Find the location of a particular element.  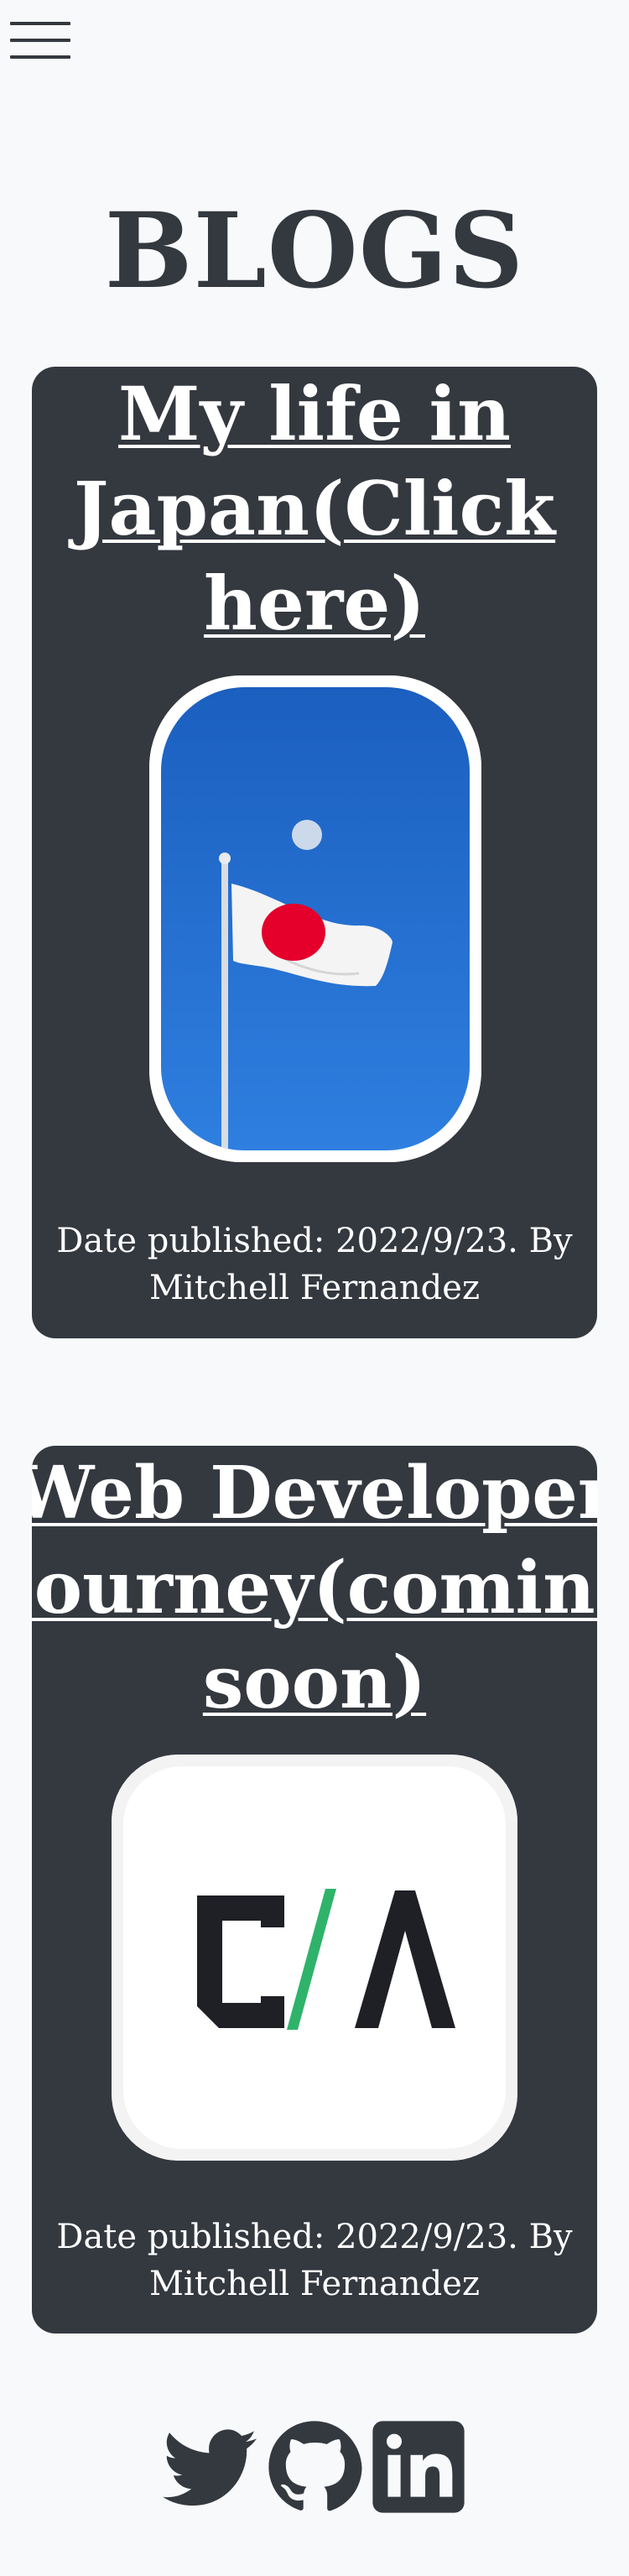

blog-title-link: Web Developer Journey(coming soon) is located at coordinates (314, 1588).